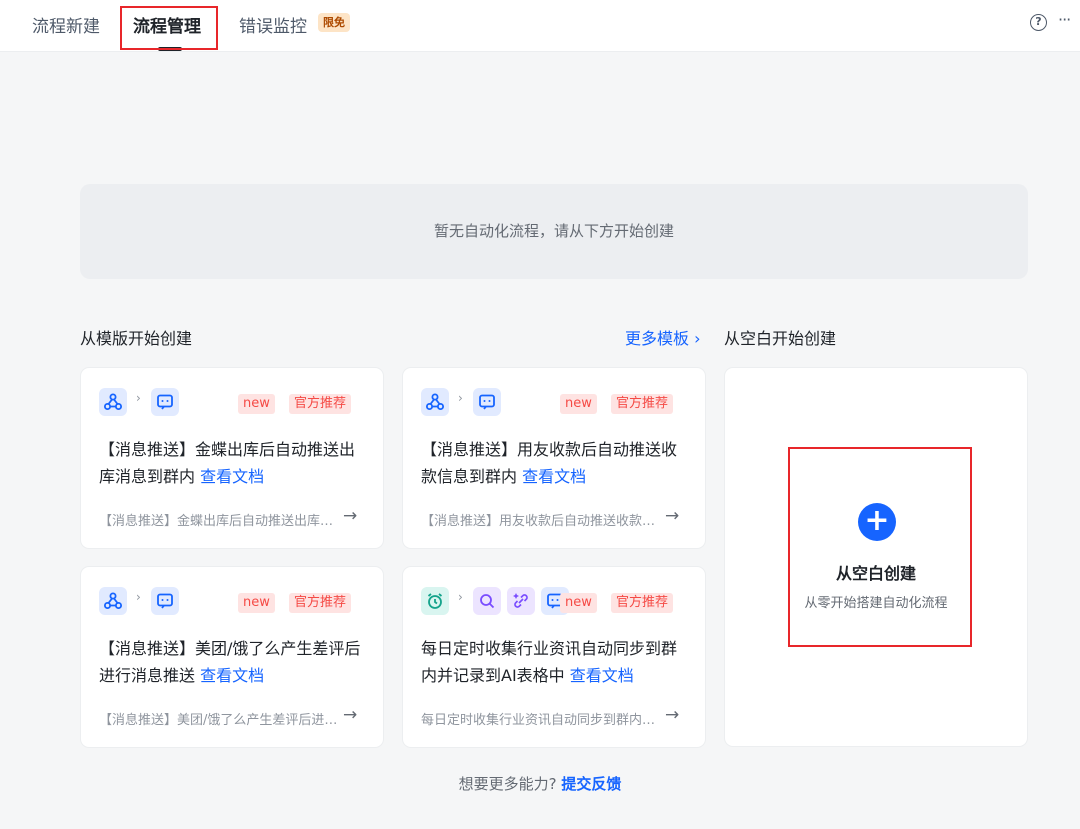  Describe the element at coordinates (521, 601) in the screenshot. I see `ai-link-icon` at that location.